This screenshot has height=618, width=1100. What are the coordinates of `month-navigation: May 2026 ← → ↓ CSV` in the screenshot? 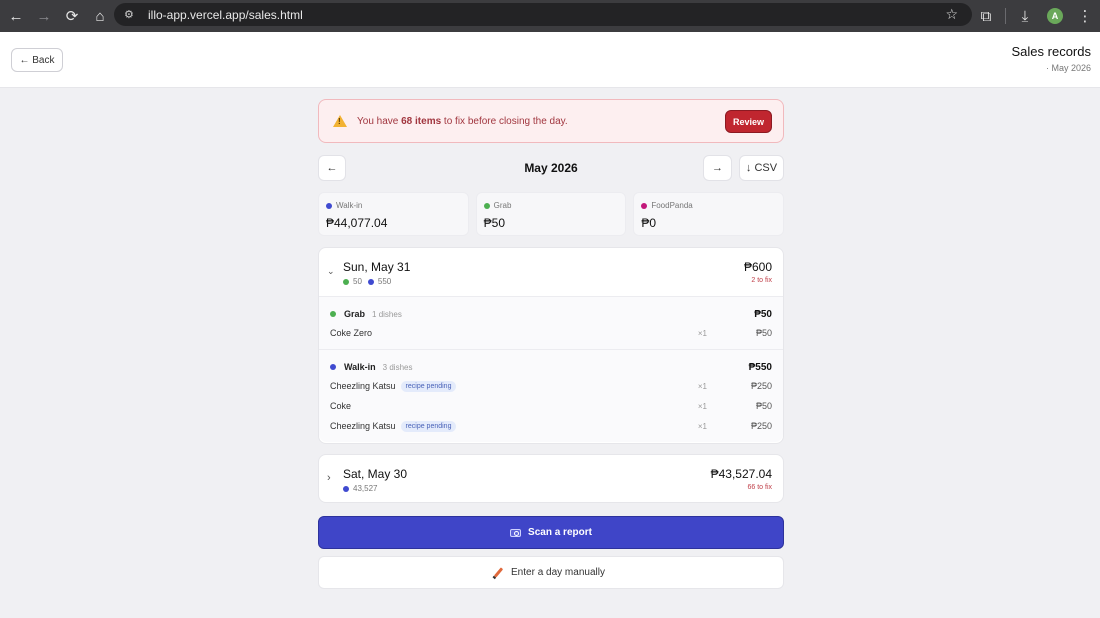 It's located at (551, 168).